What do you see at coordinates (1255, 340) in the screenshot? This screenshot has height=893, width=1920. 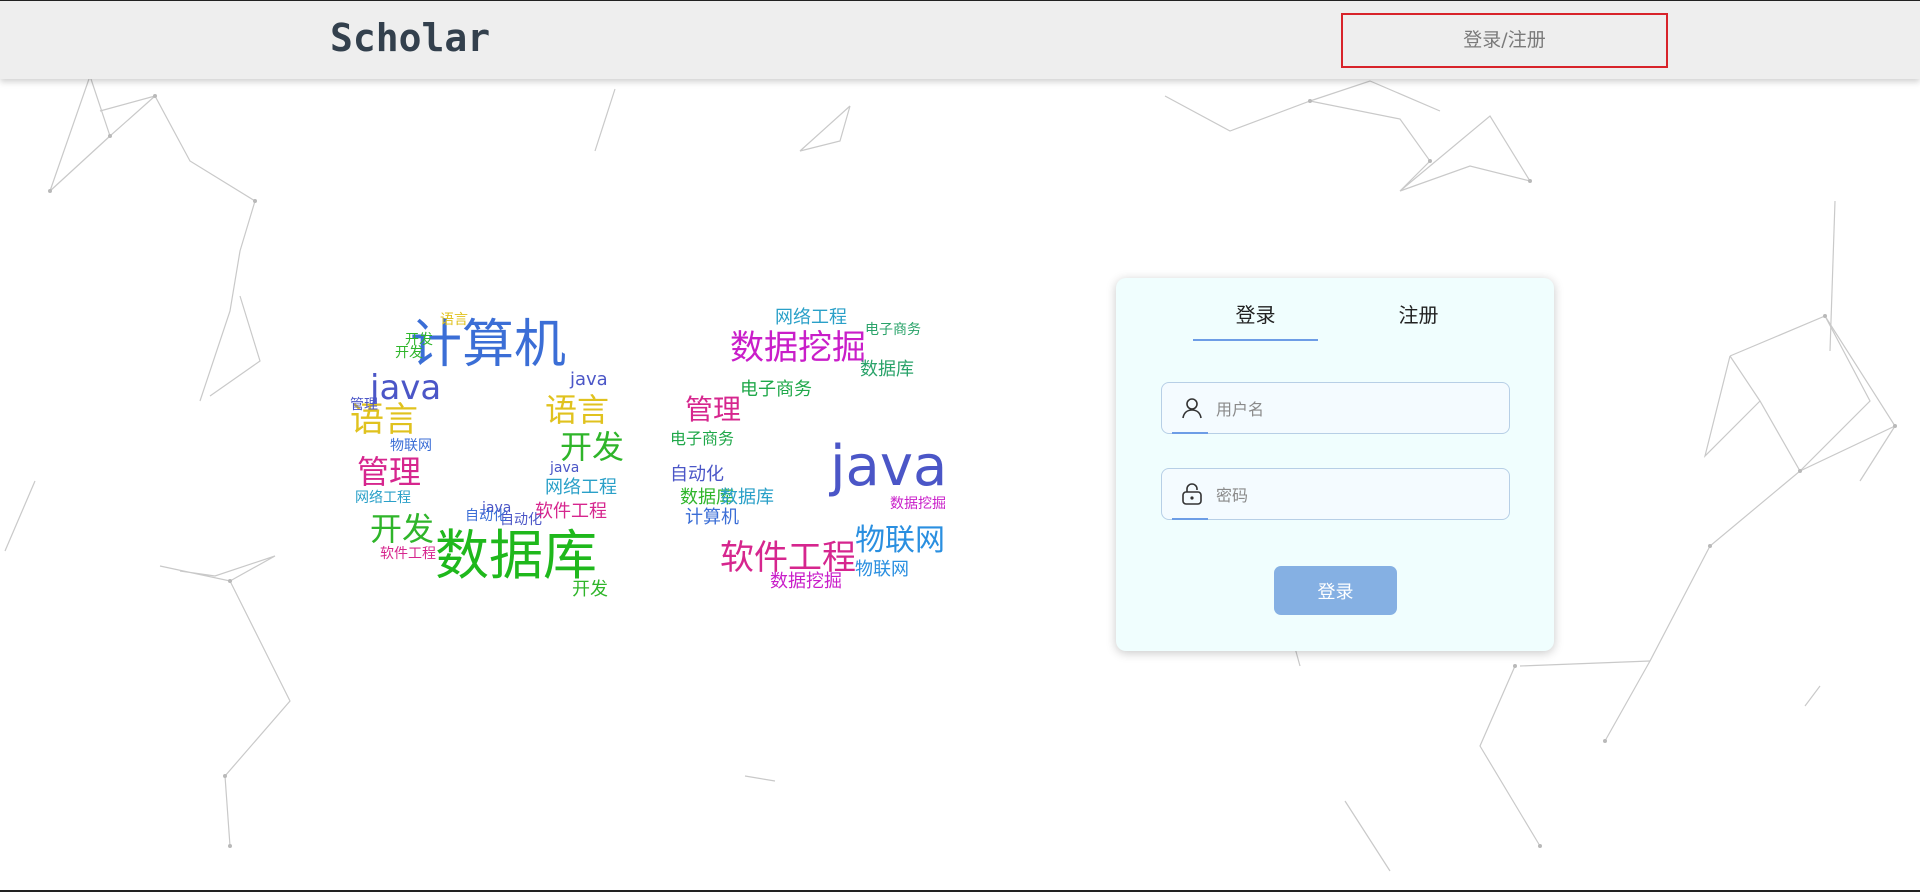 I see `active-tab-indicator` at bounding box center [1255, 340].